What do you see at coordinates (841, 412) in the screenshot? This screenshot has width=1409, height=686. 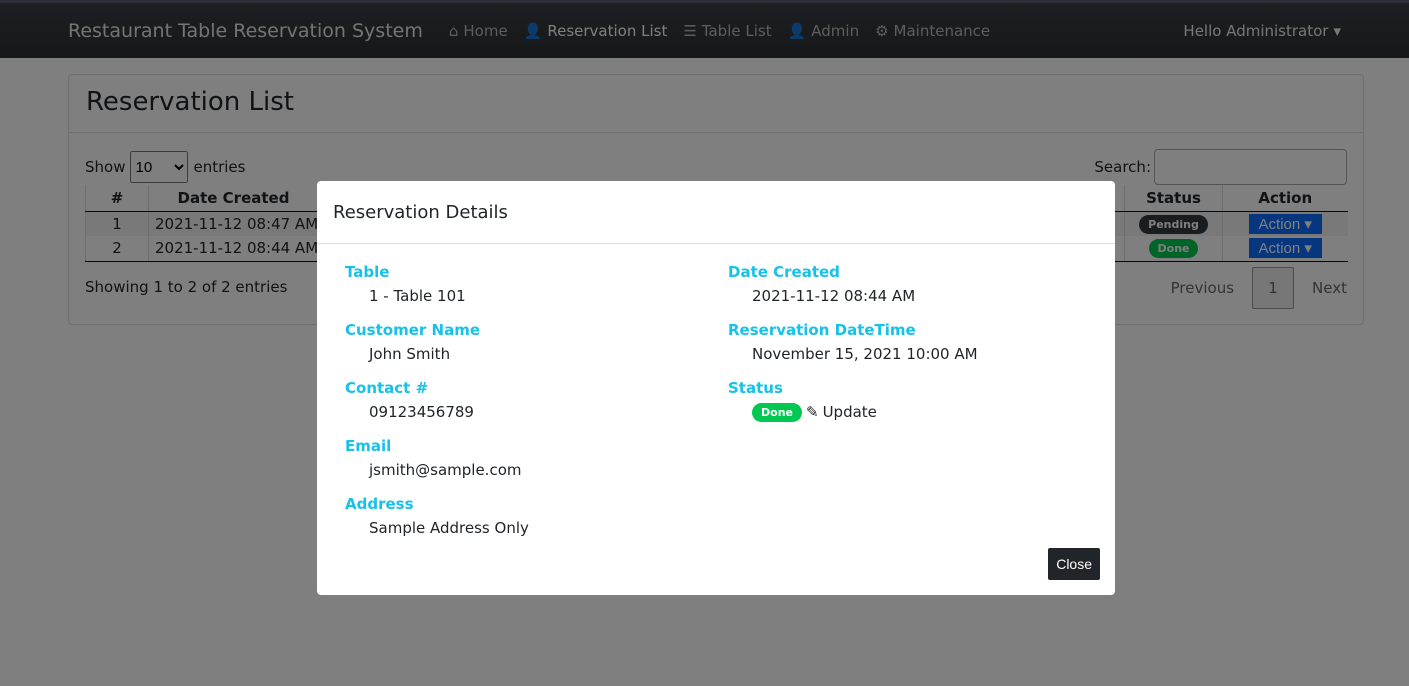 I see `update-status-link: ✎ Update` at bounding box center [841, 412].